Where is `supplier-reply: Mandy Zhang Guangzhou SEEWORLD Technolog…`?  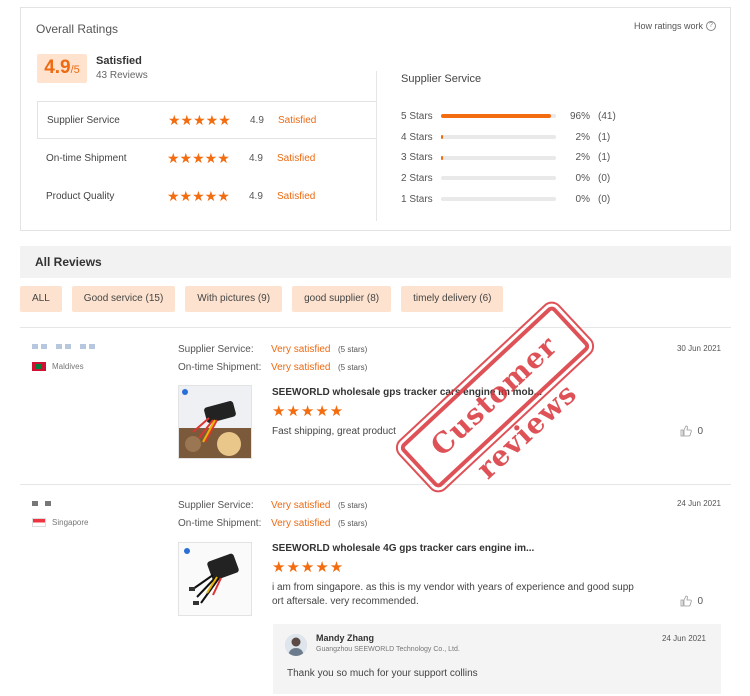
supplier-reply: Mandy Zhang Guangzhou SEEWORLD Technolog… is located at coordinates (497, 659).